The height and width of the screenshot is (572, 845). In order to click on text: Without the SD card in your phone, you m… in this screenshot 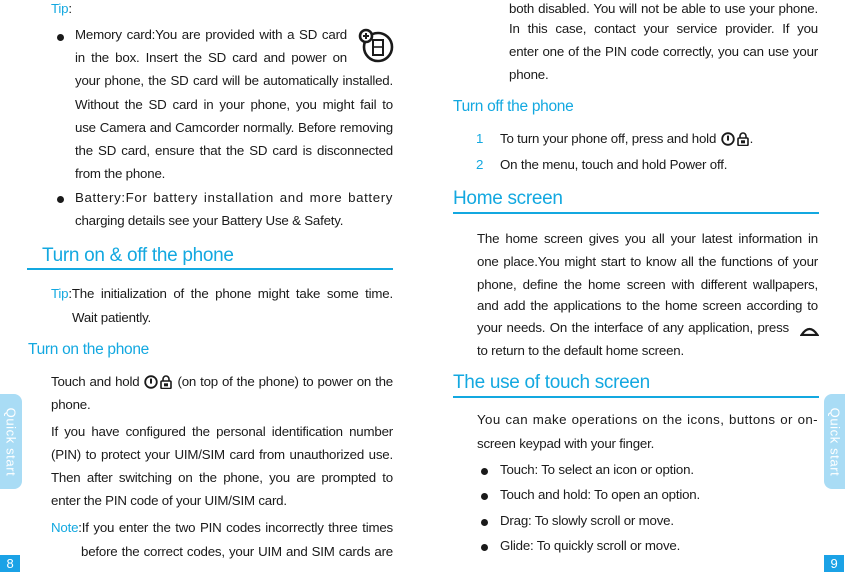, I will do `click(234, 104)`.